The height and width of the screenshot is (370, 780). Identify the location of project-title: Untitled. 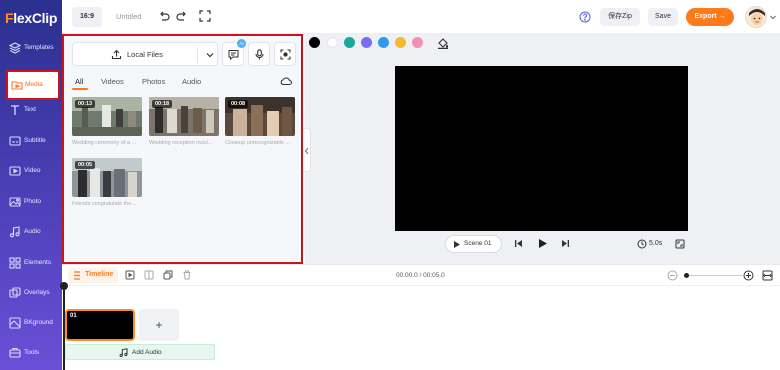
(128, 16).